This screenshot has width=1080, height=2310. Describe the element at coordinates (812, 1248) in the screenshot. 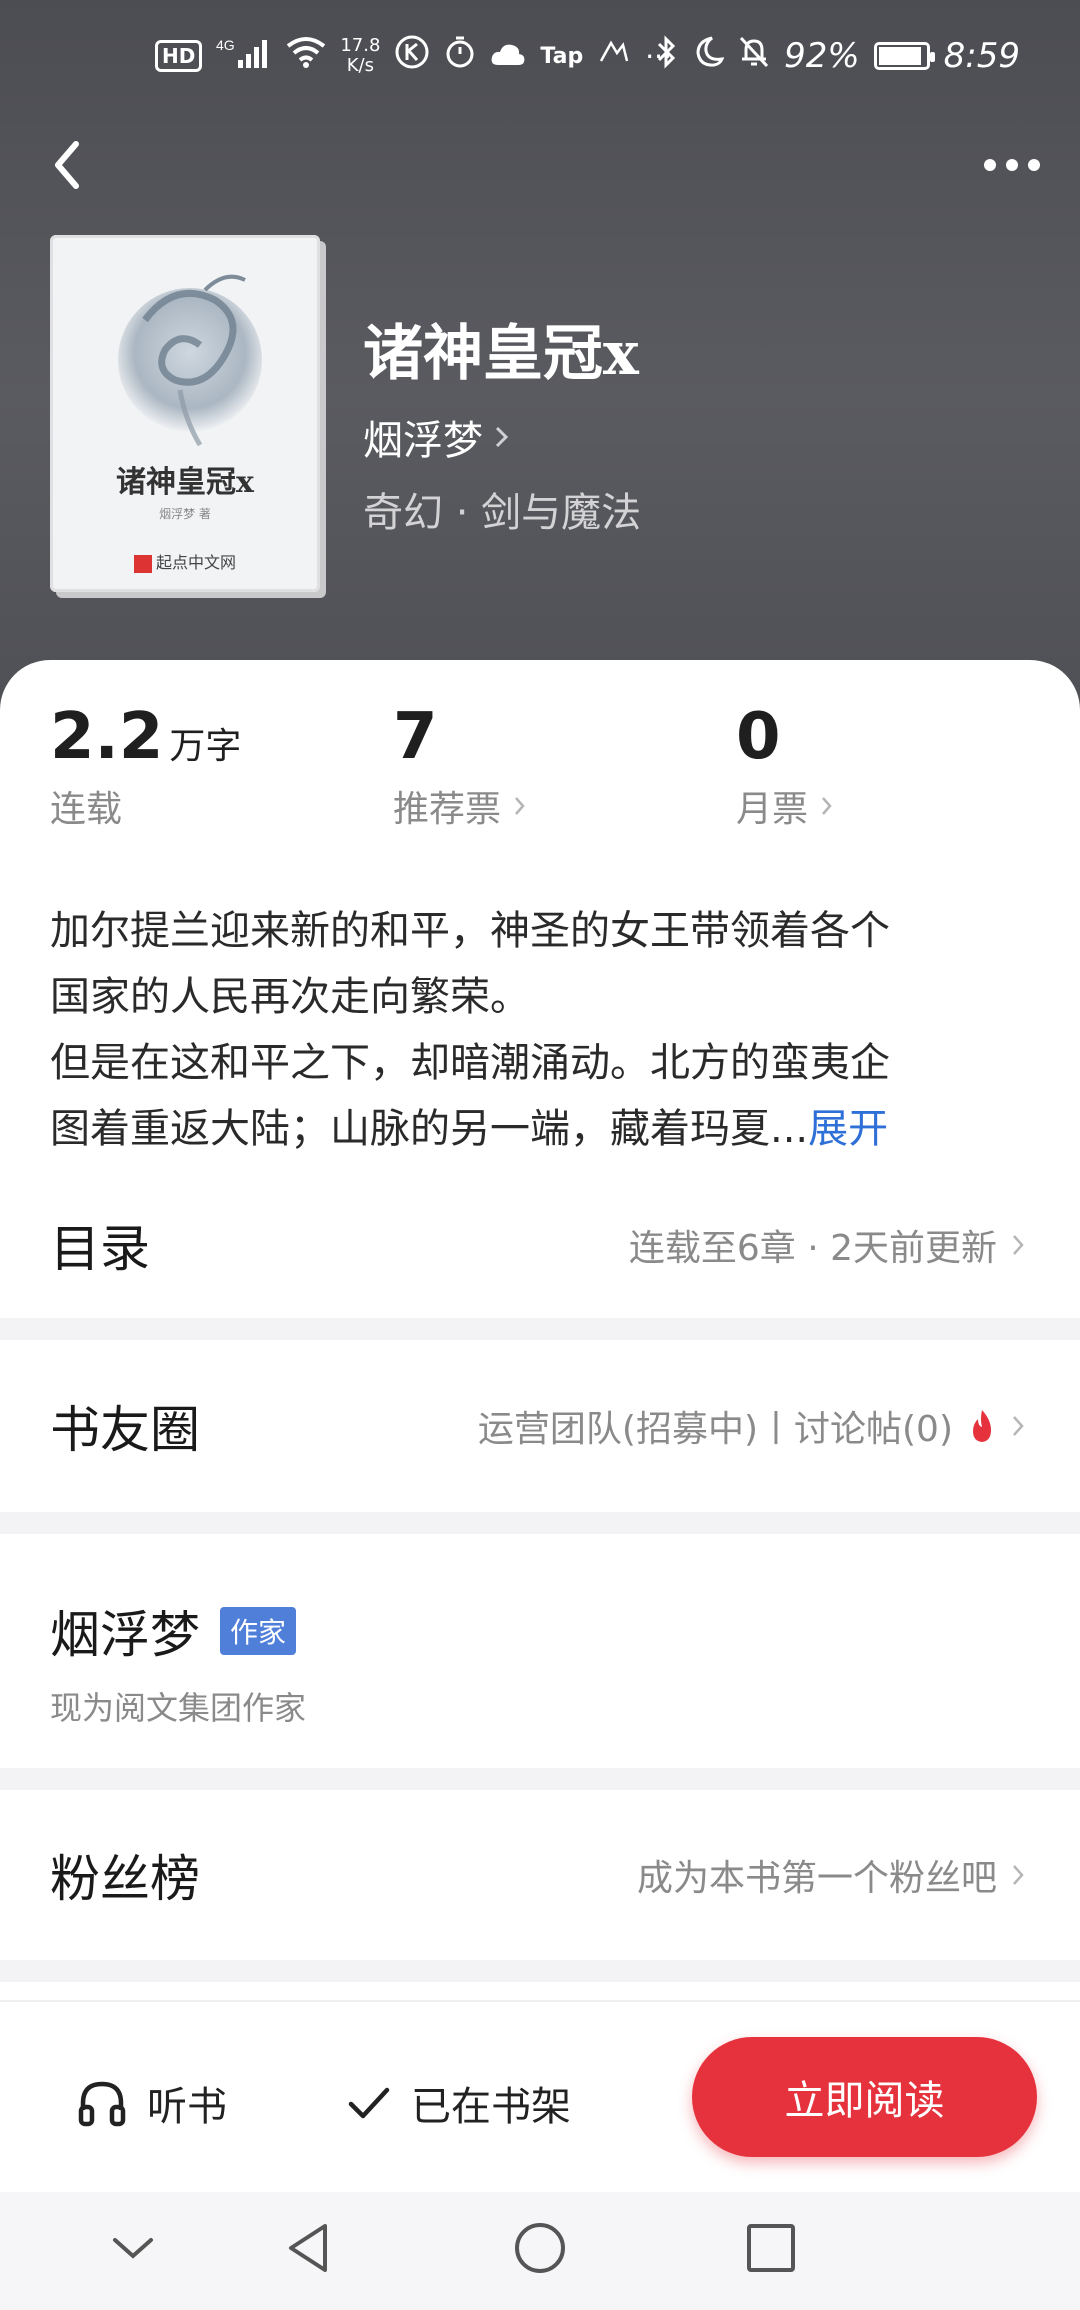

I see `toc-info-text: 连载至6章 · 2天前更新` at that location.